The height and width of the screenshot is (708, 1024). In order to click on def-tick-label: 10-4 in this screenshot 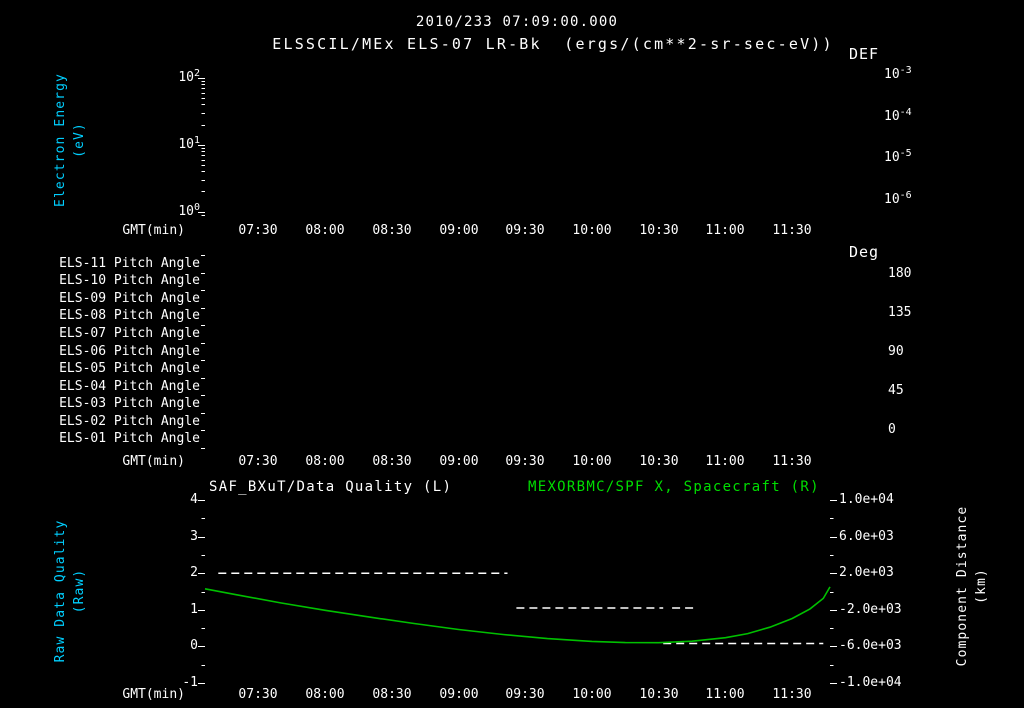, I will do `click(898, 115)`.